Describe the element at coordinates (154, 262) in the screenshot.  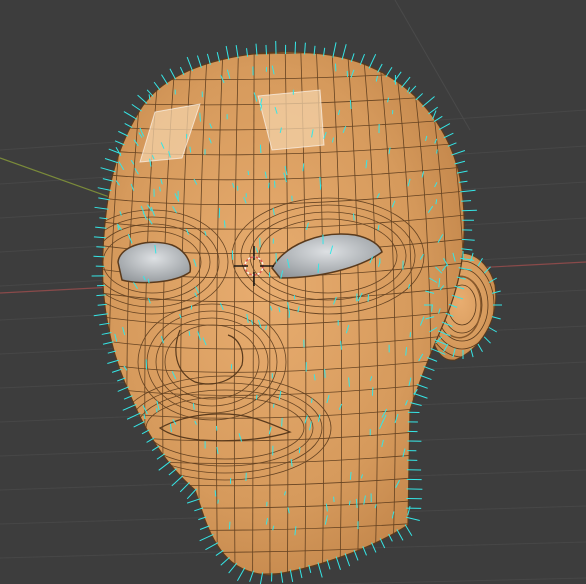
I see `left-eye-socket` at that location.